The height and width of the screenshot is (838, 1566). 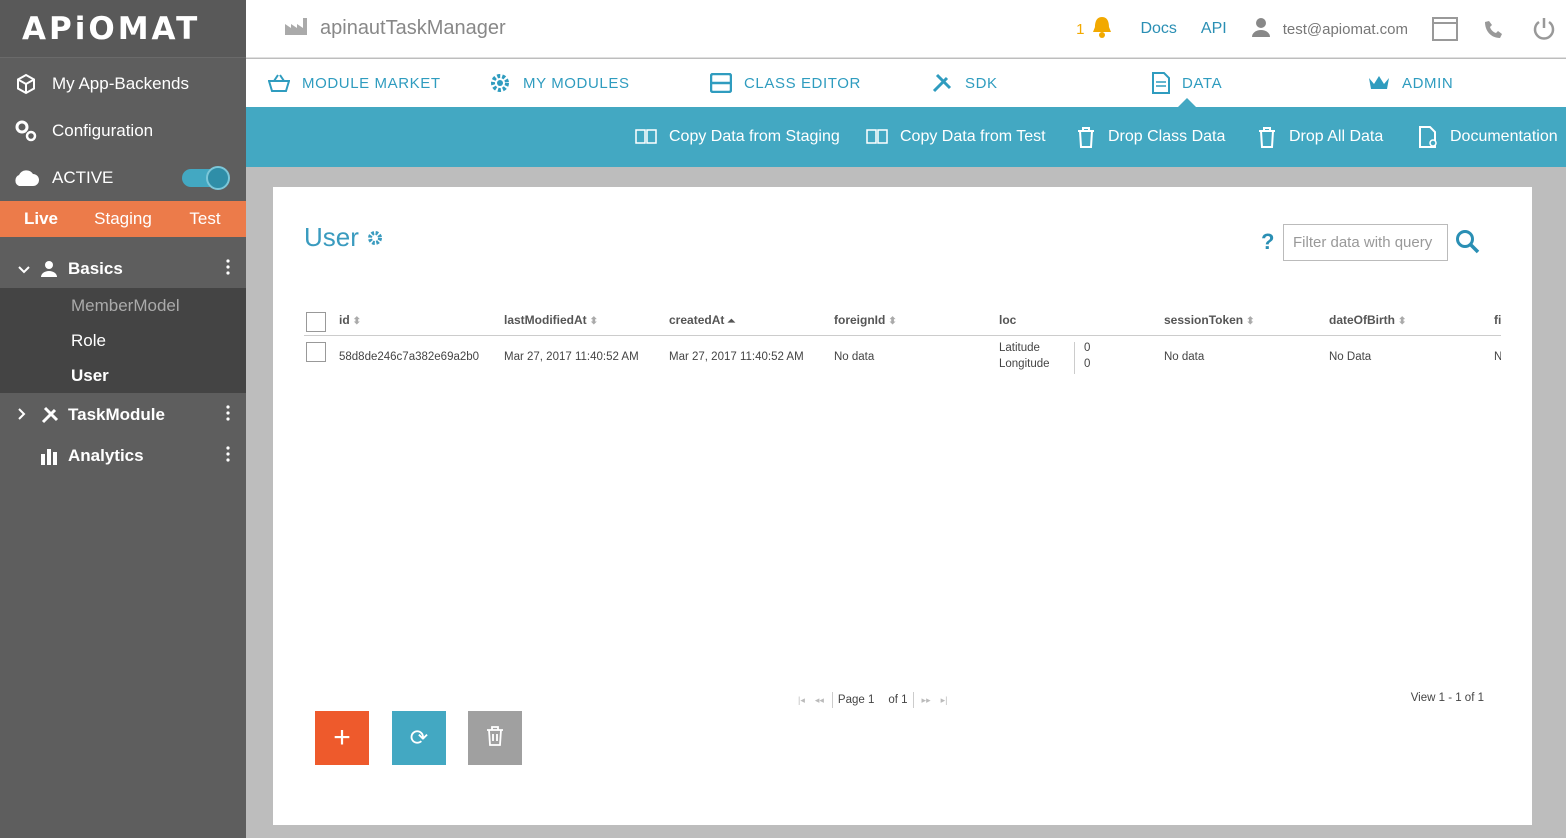 I want to click on column-header-dateofbirth: dateOfBirth ⬍, so click(x=1367, y=320).